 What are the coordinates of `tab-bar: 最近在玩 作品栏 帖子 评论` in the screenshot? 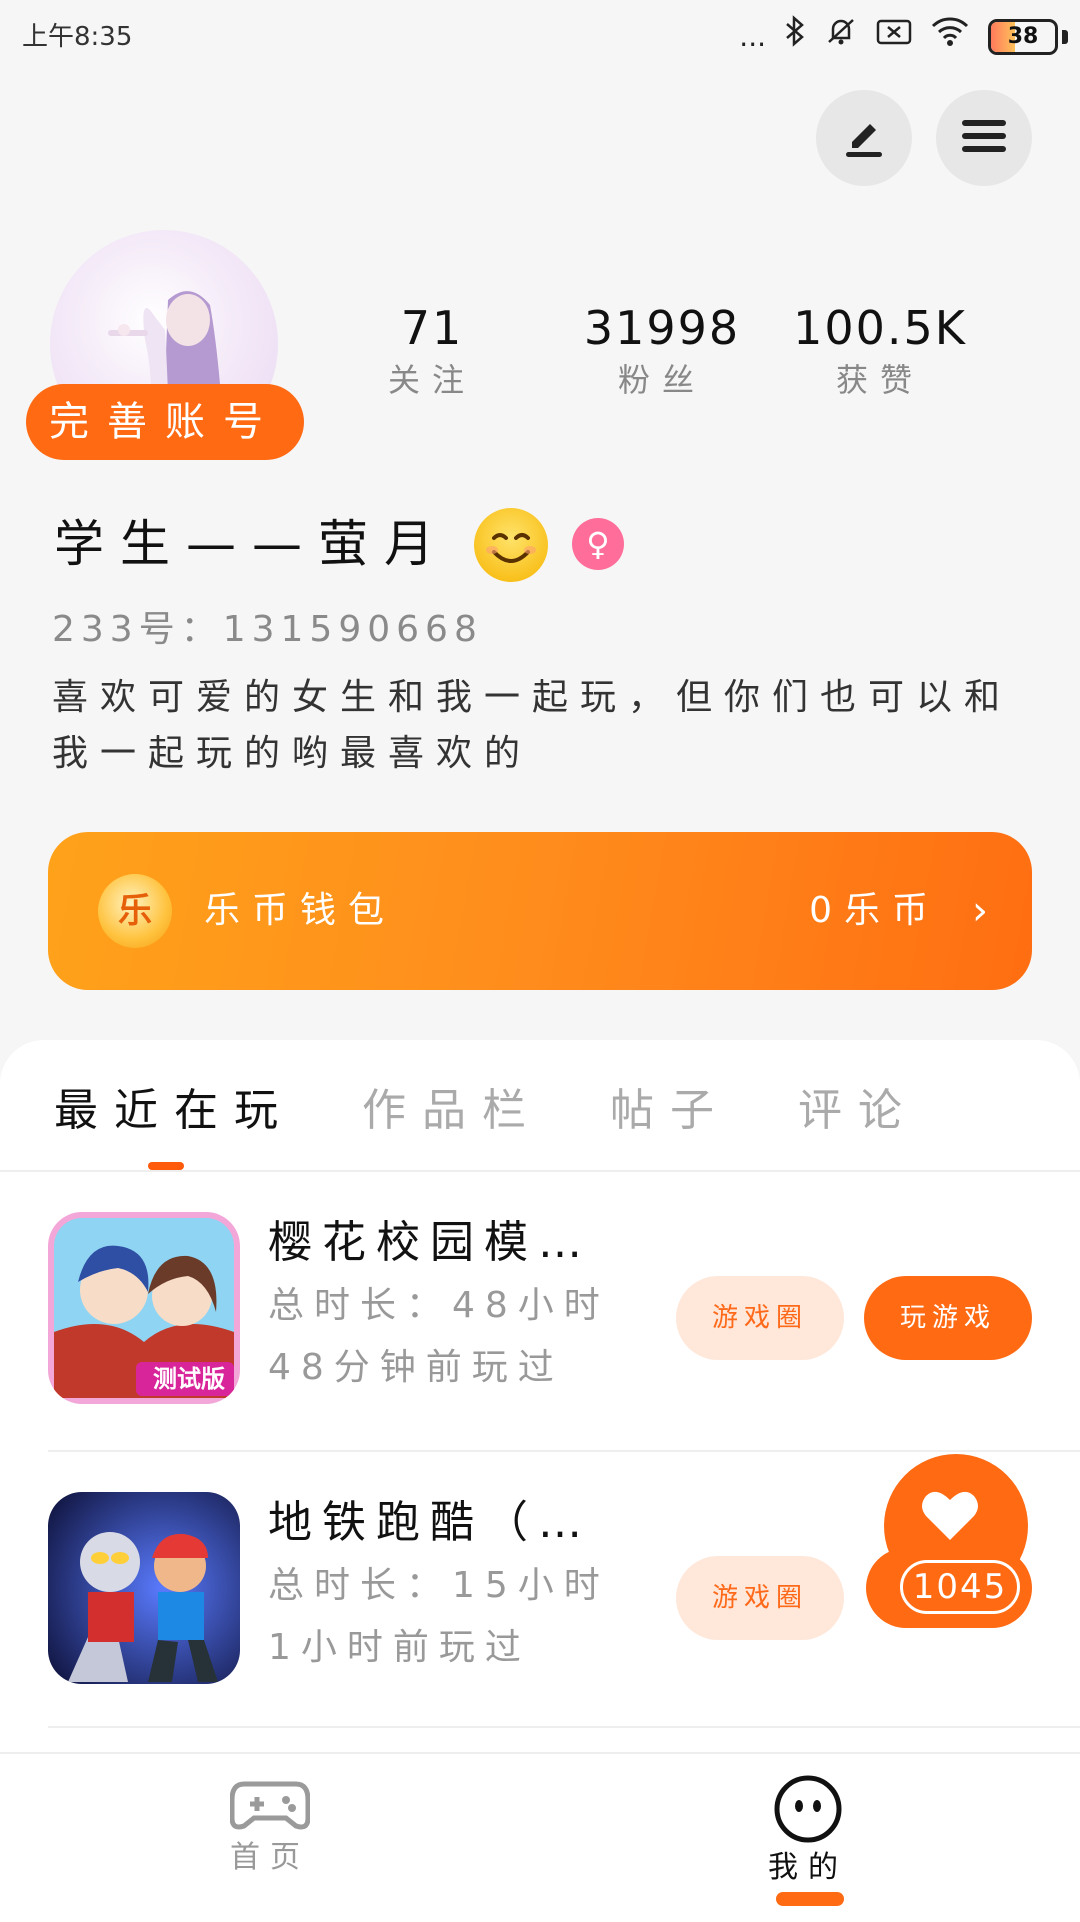 It's located at (540, 1105).